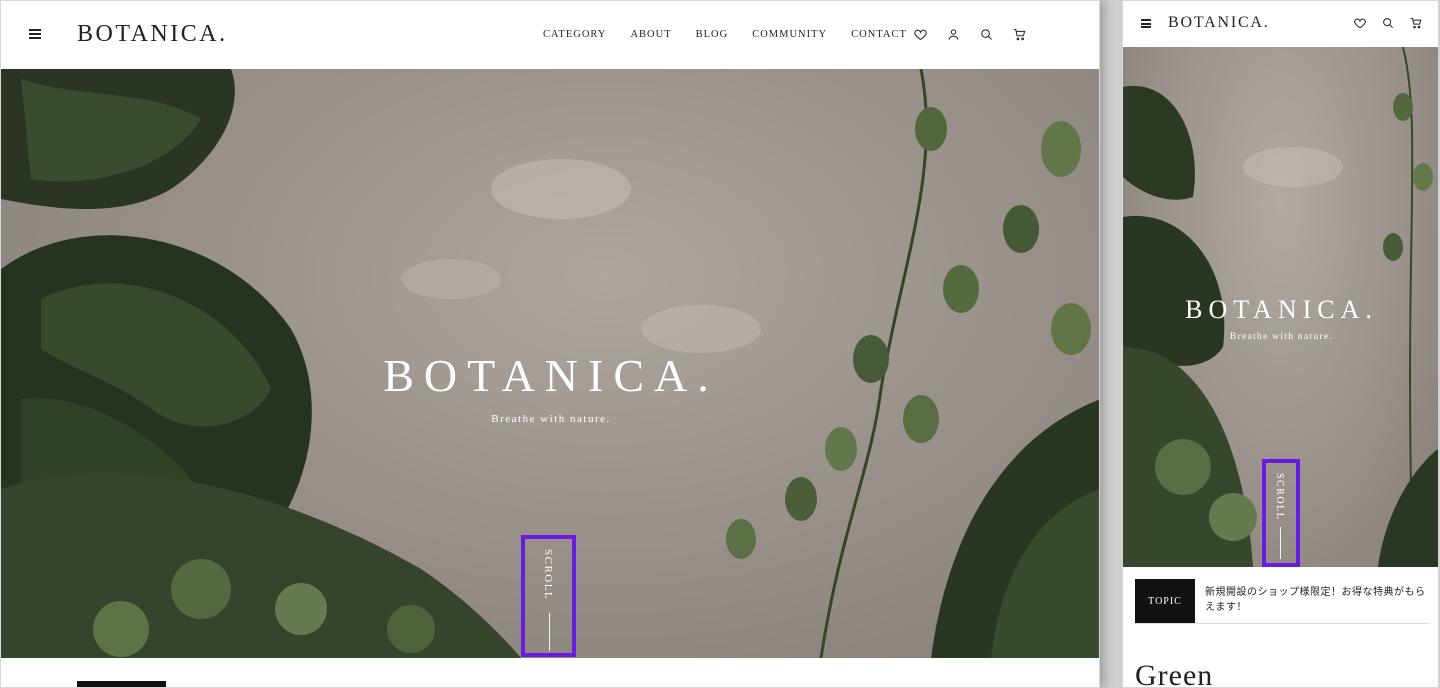  I want to click on nav-contact: CONTACT, so click(879, 34).